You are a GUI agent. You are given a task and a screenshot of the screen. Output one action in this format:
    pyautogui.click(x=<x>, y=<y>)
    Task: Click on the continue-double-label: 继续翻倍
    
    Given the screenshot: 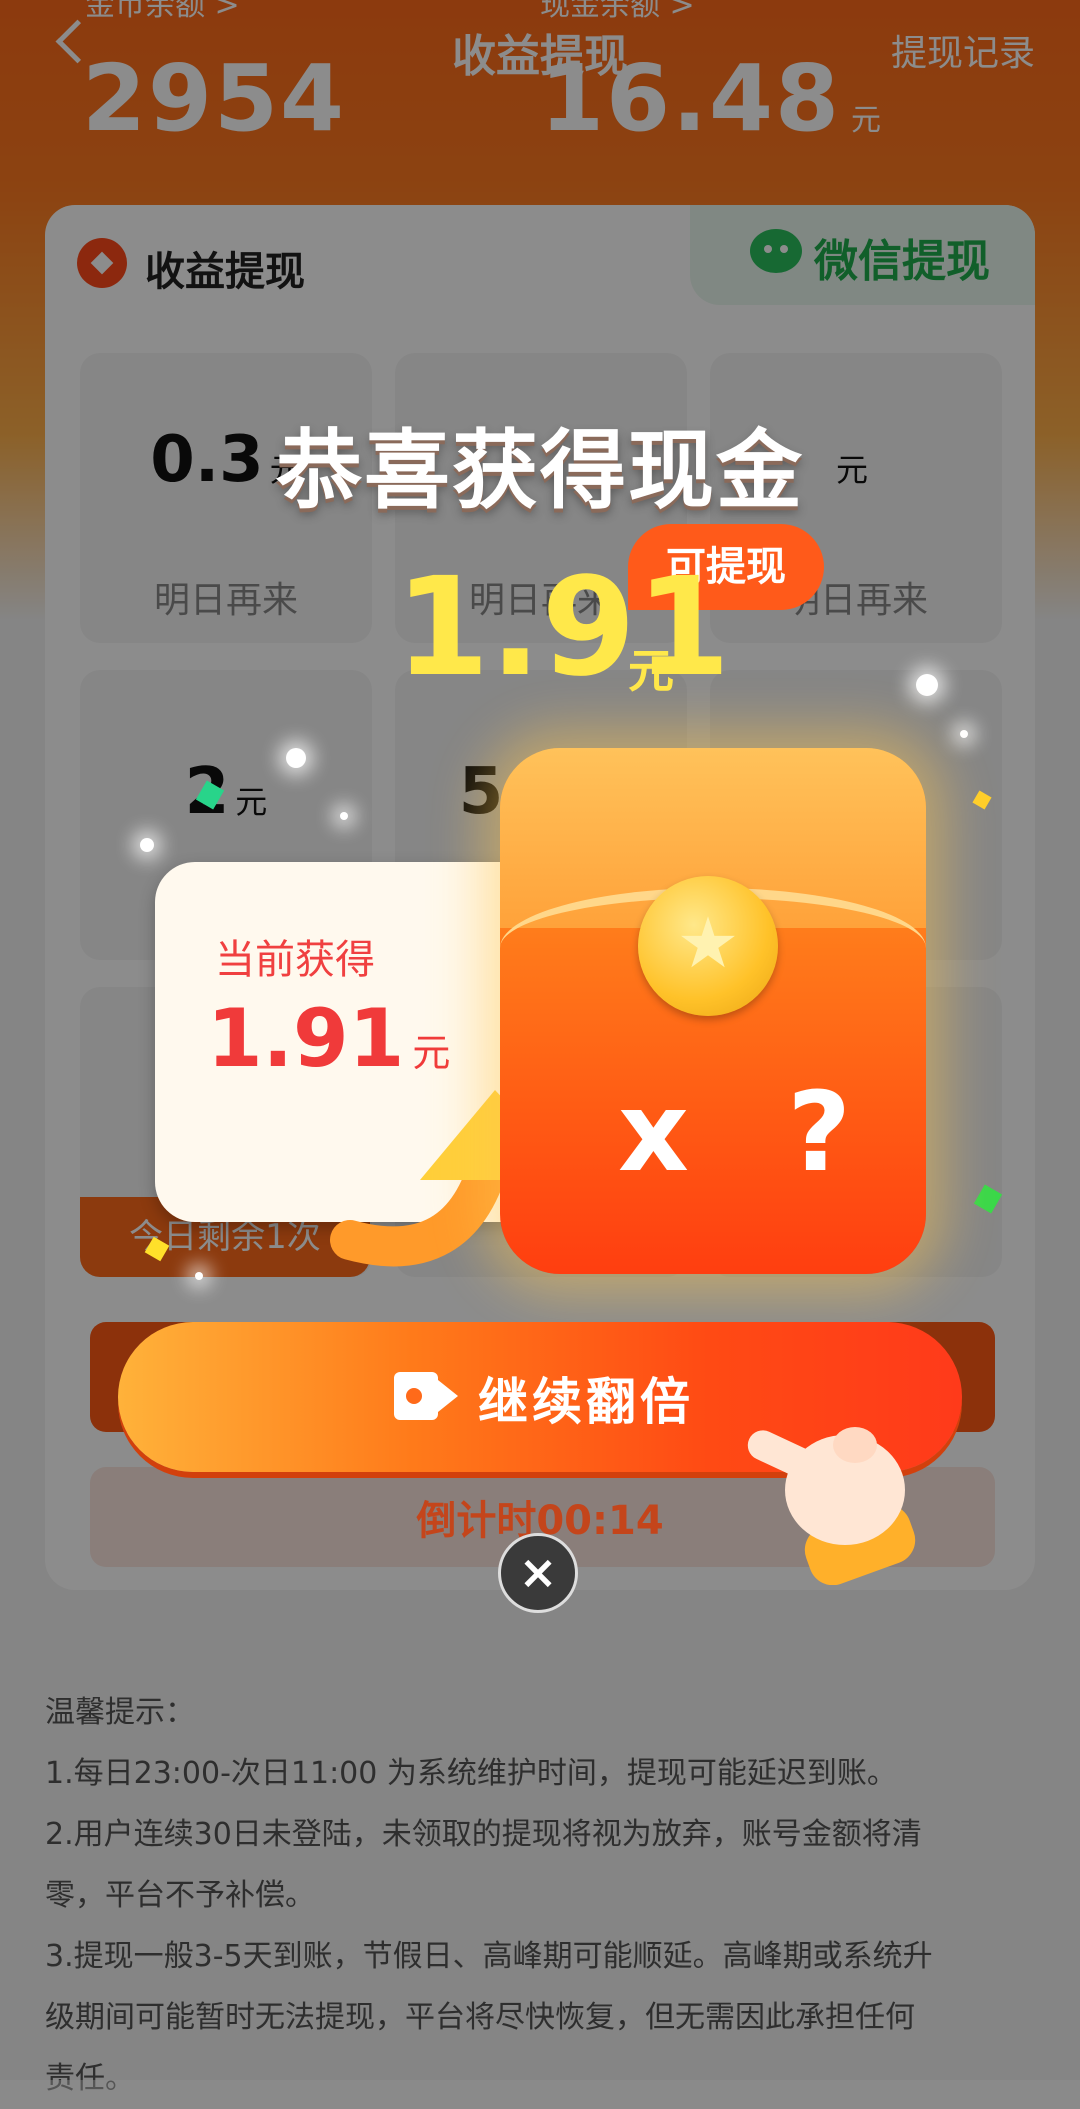 What is the action you would take?
    pyautogui.click(x=586, y=1402)
    